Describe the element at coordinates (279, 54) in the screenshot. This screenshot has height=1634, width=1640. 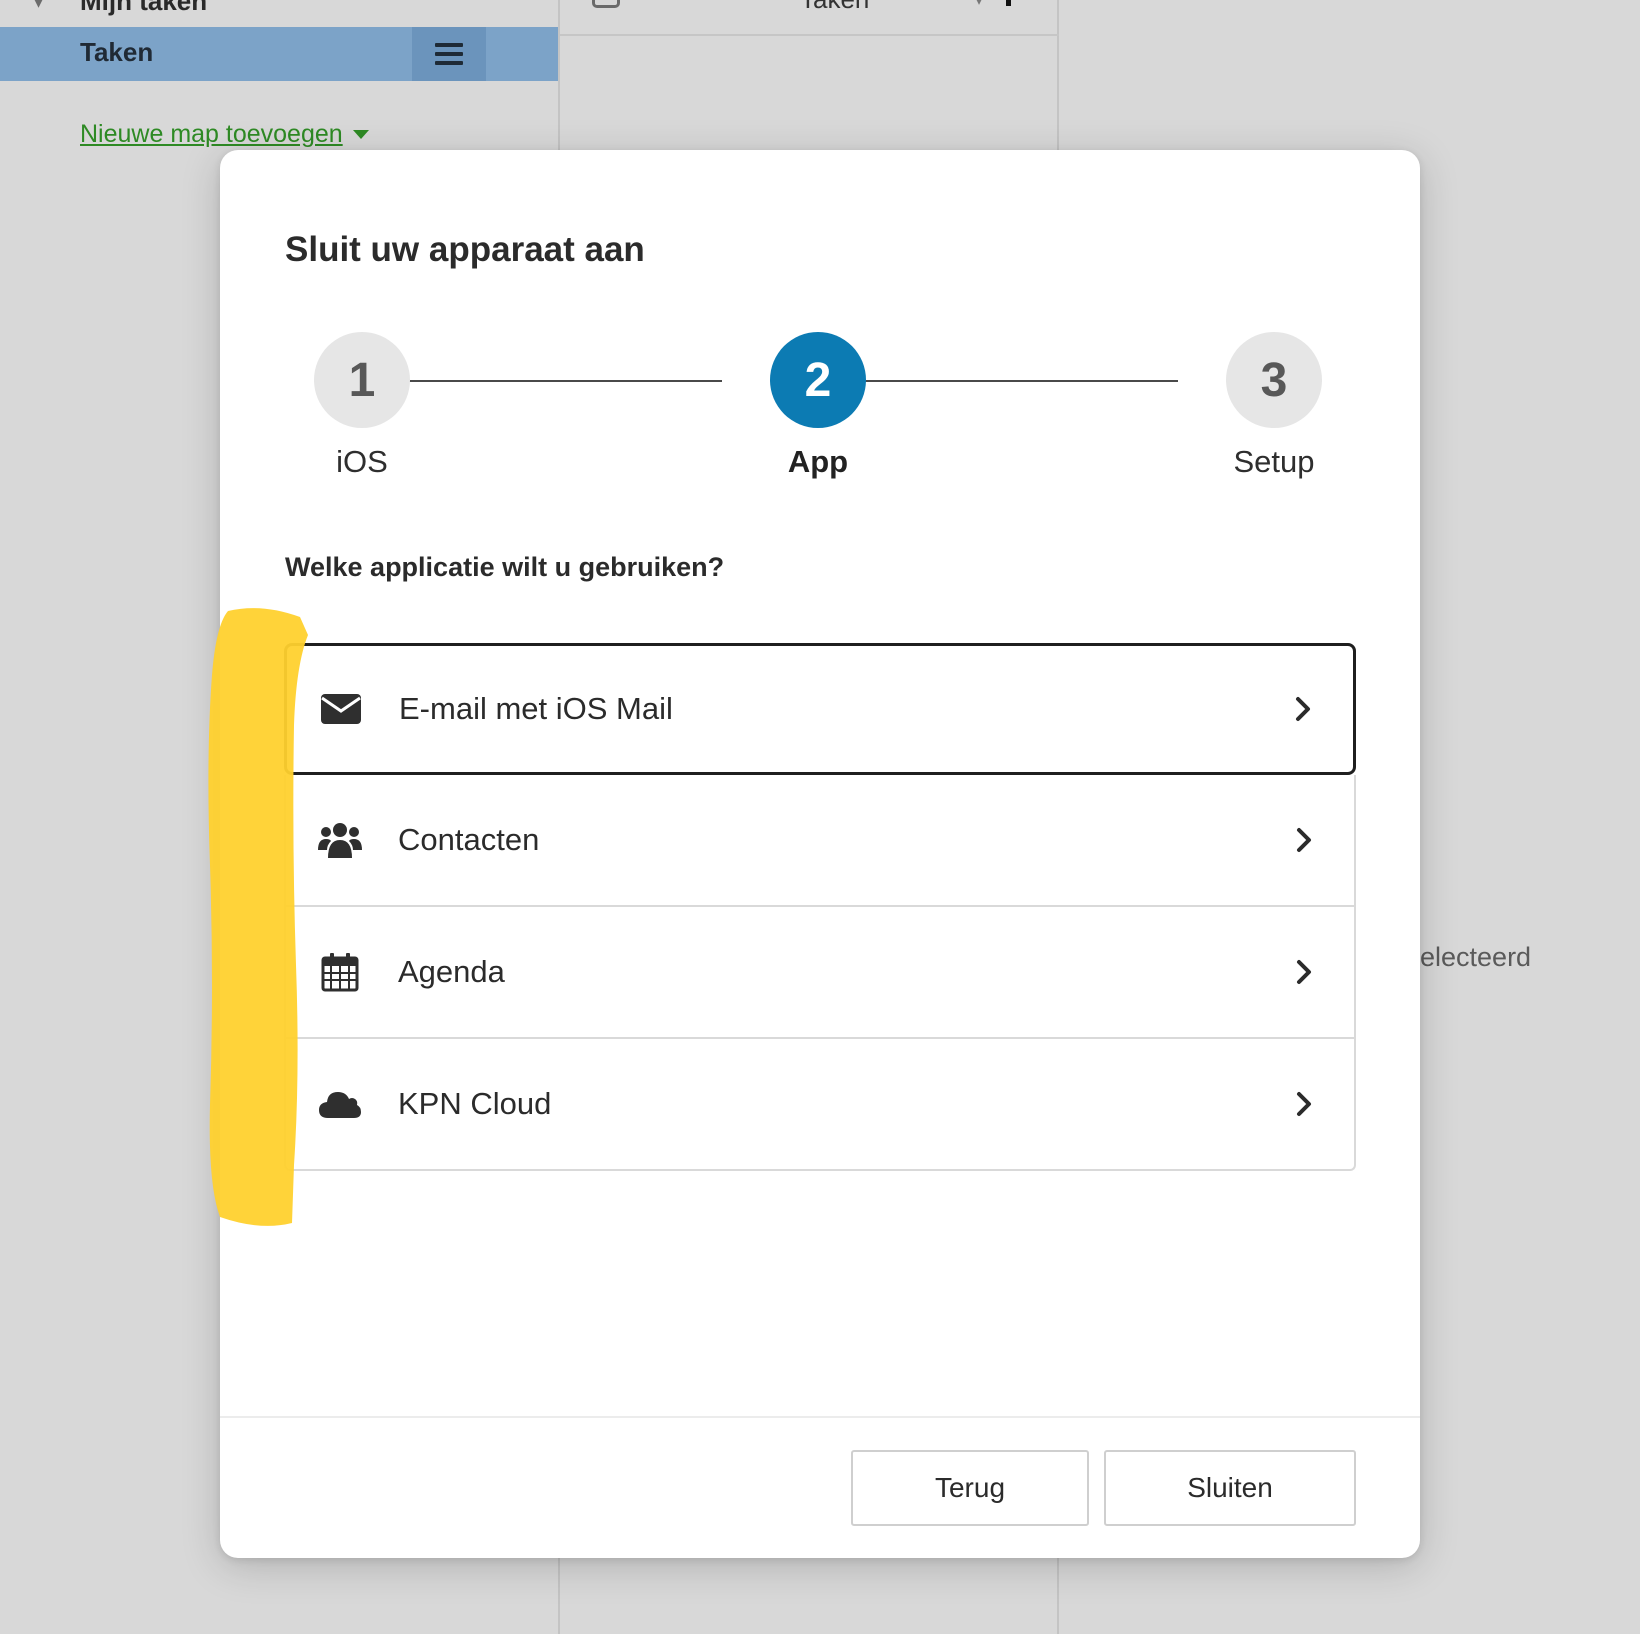
I see `sidebar-item-taken: Taken` at that location.